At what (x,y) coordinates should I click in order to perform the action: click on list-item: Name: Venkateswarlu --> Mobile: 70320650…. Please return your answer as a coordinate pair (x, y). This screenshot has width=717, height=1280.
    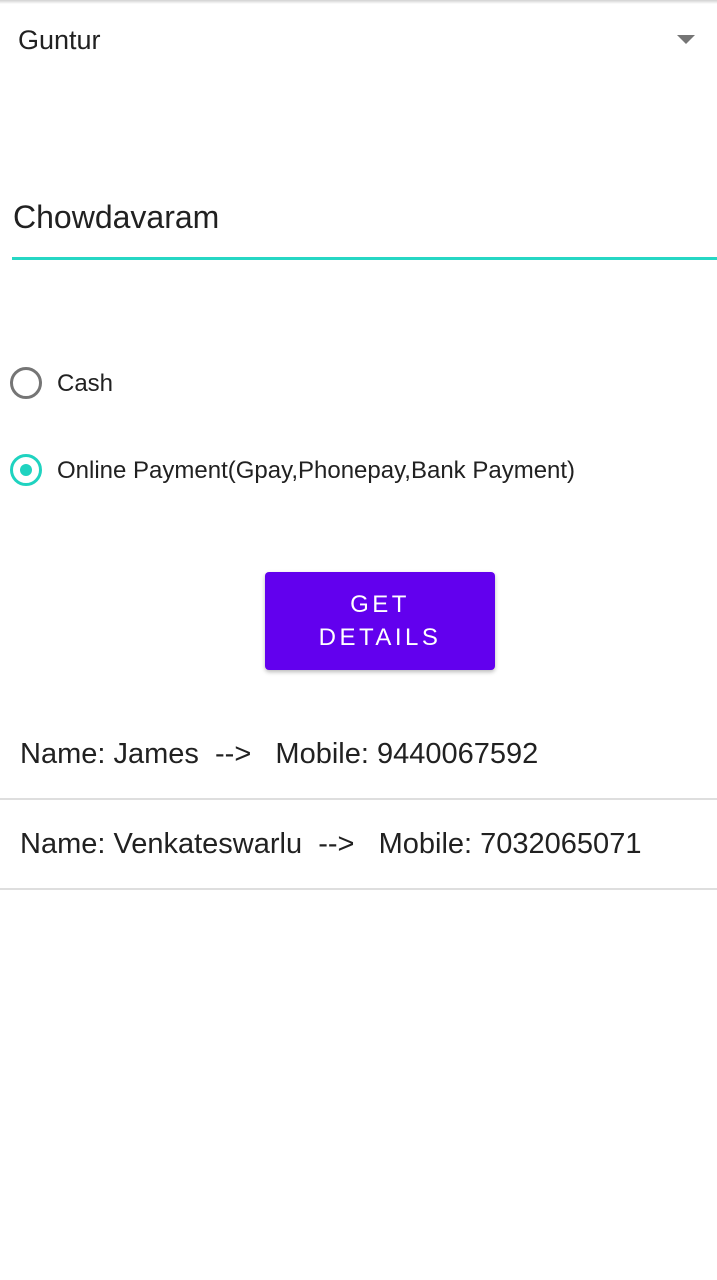
    Looking at the image, I should click on (358, 845).